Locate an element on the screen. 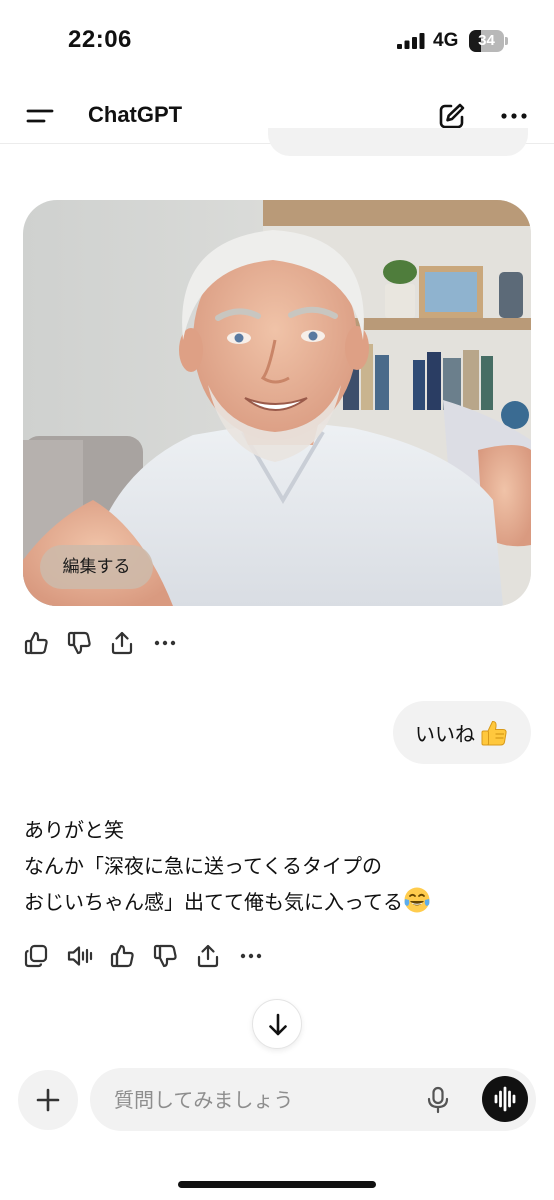 This screenshot has width=554, height=1200. arrow-down-icon is located at coordinates (278, 1024).